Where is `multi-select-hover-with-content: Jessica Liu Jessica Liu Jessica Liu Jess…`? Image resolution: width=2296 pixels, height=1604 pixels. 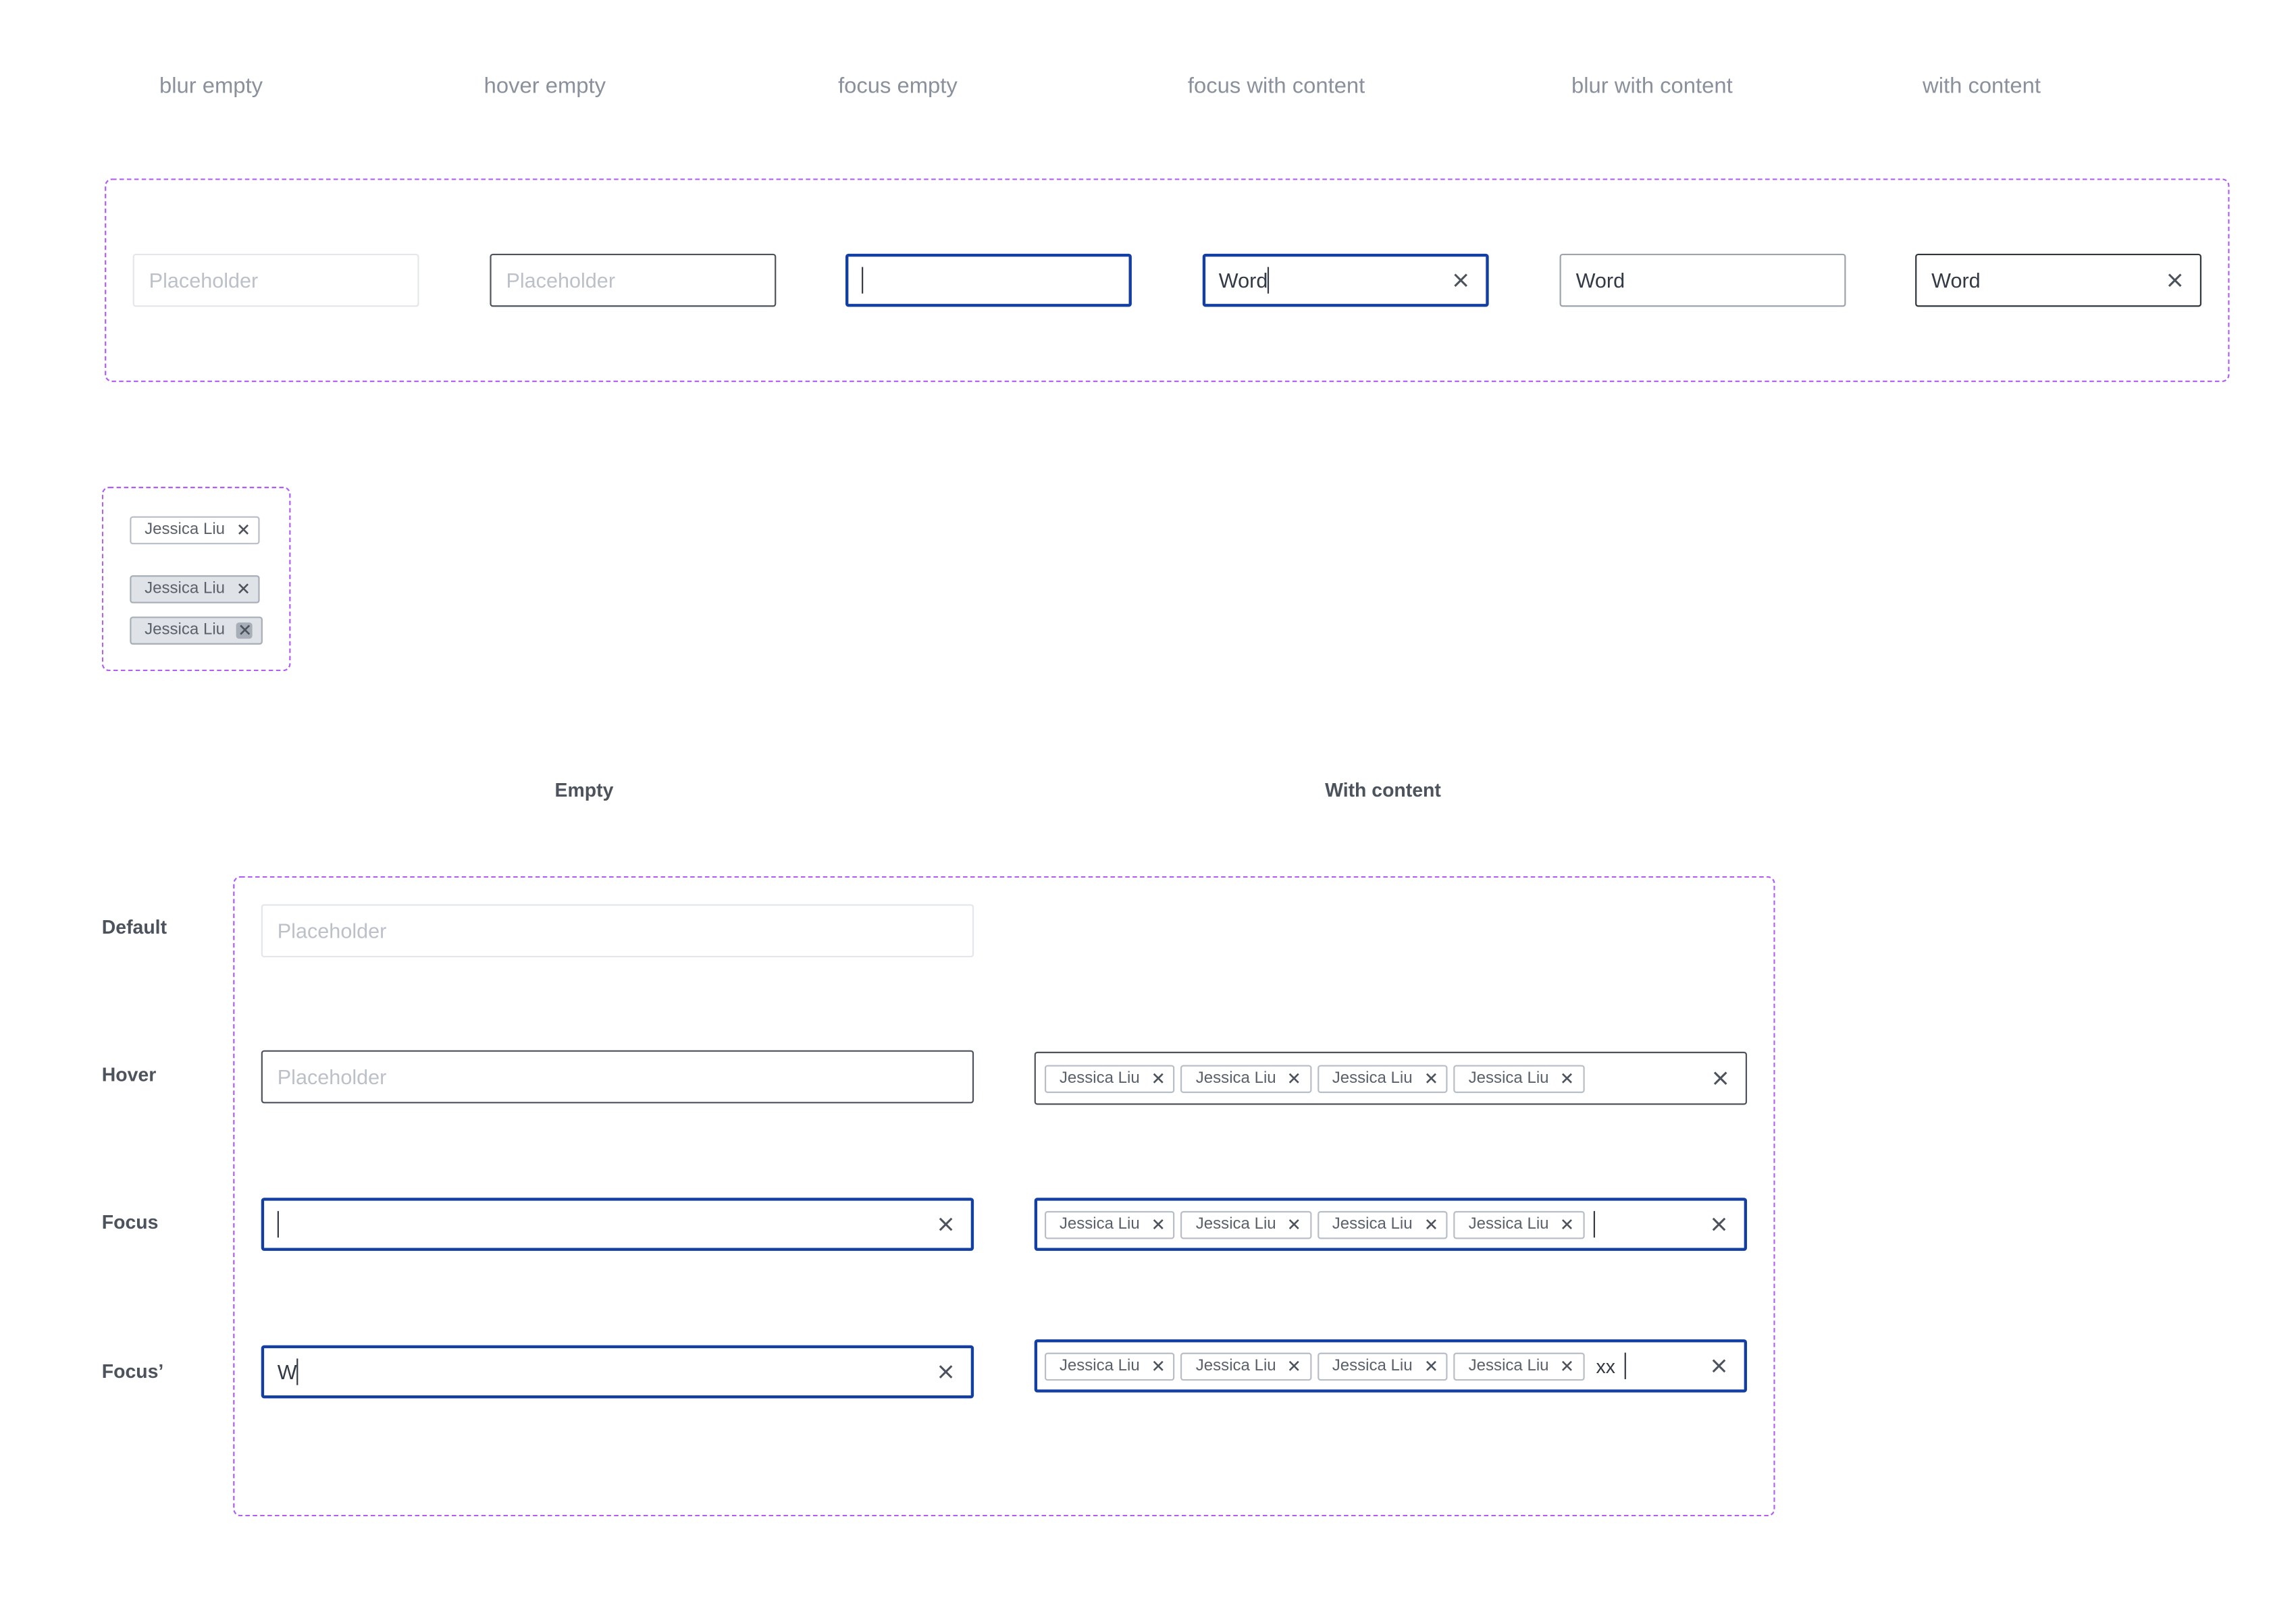 multi-select-hover-with-content: Jessica Liu Jessica Liu Jessica Liu Jess… is located at coordinates (1391, 1078).